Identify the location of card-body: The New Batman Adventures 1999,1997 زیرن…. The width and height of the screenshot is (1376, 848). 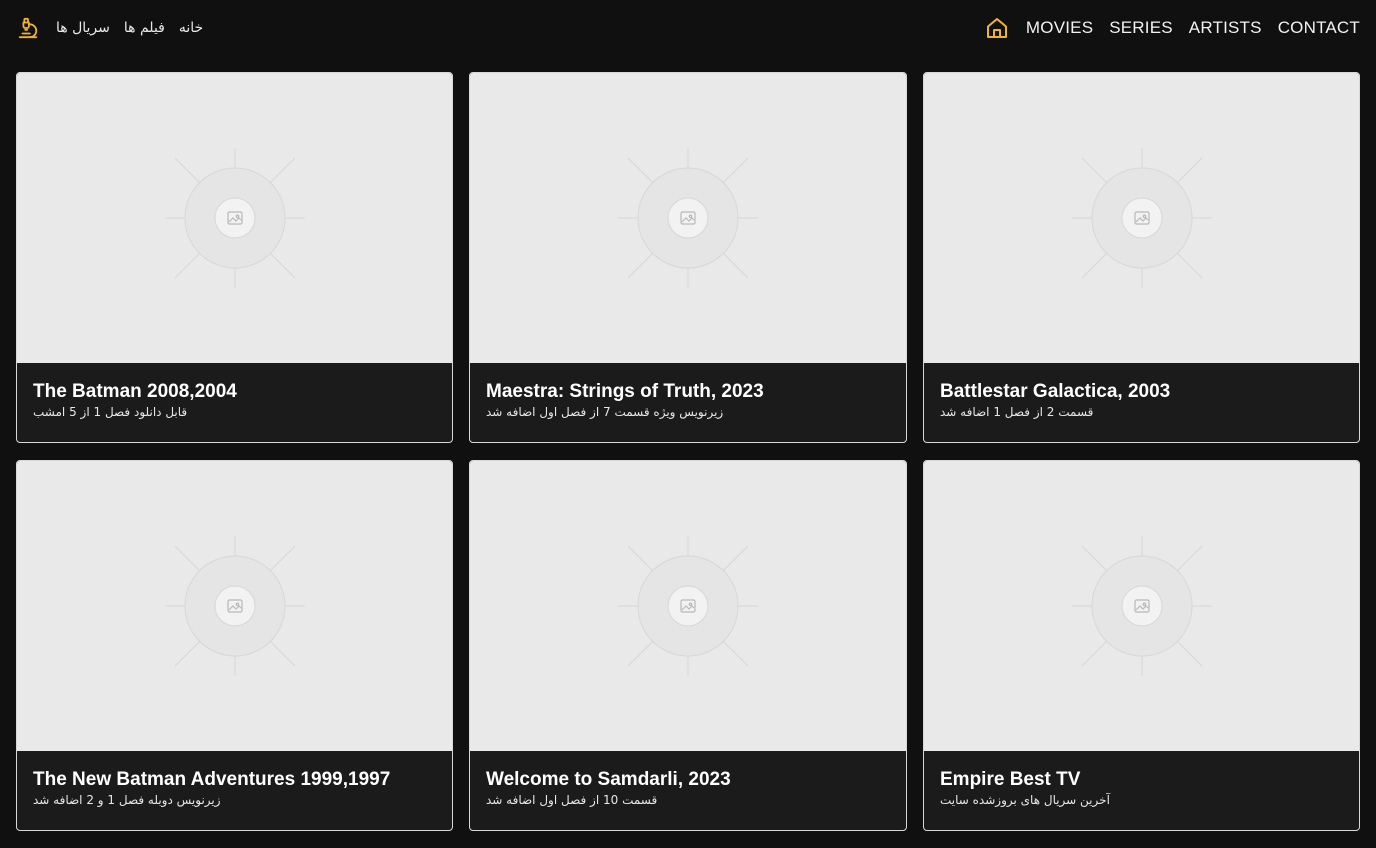
(234, 790).